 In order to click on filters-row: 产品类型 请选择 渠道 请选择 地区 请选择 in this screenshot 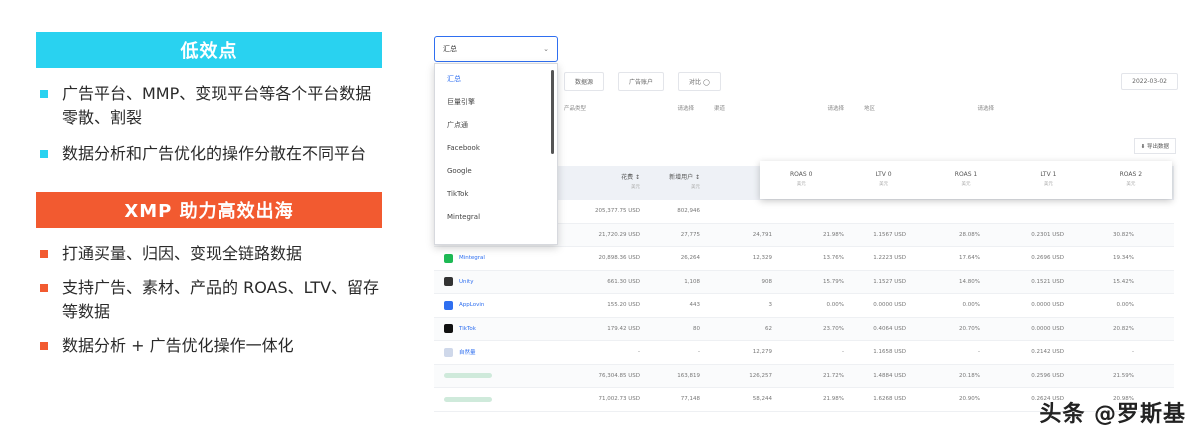, I will do `click(874, 112)`.